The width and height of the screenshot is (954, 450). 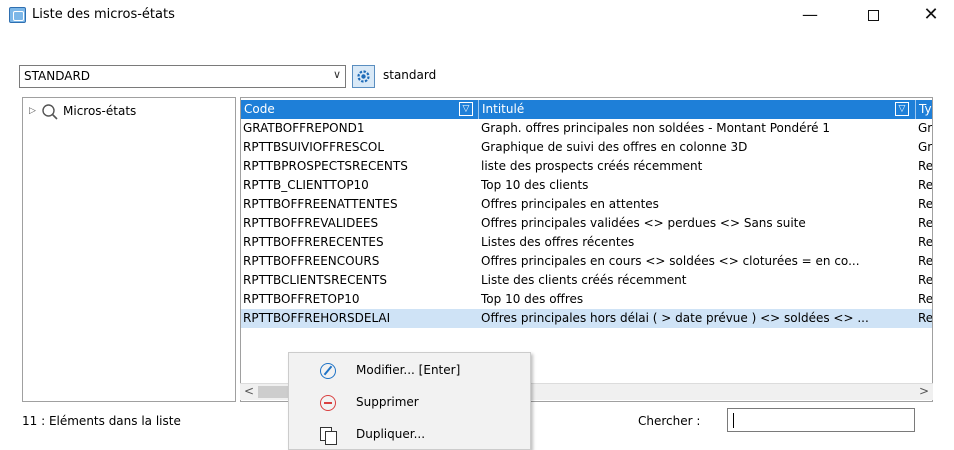 What do you see at coordinates (32, 111) in the screenshot?
I see `expand-arrow-icon: ▷` at bounding box center [32, 111].